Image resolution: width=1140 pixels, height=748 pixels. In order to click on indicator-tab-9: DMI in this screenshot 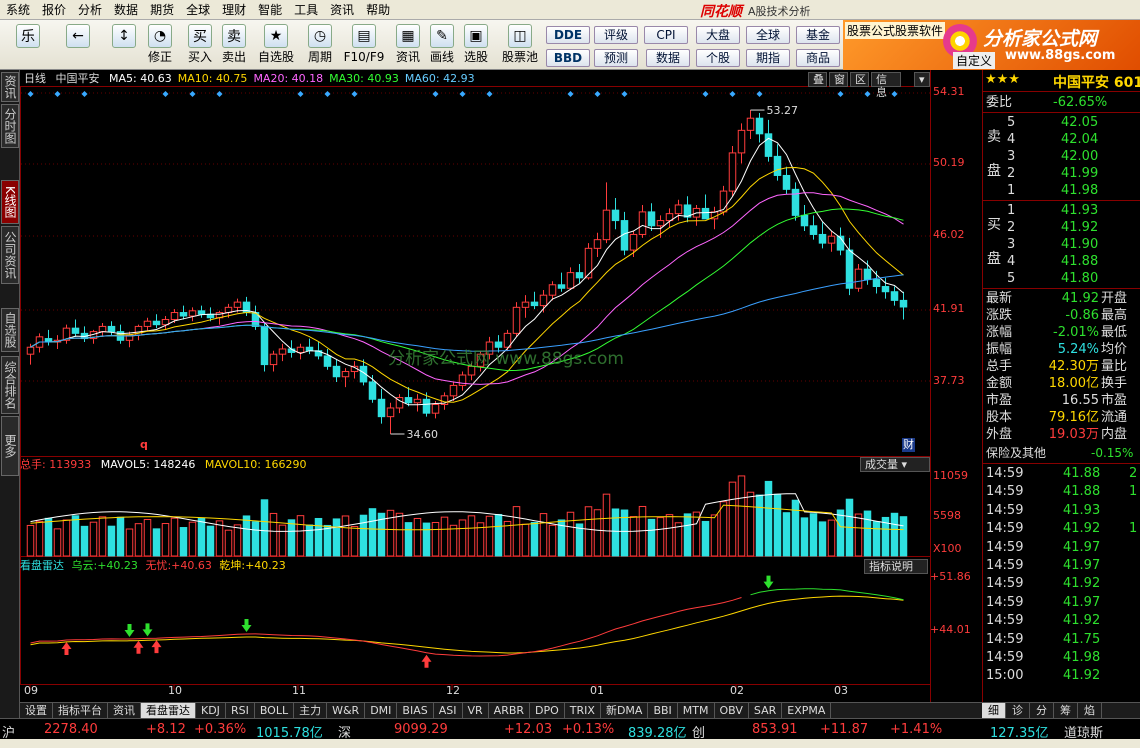, I will do `click(381, 710)`.